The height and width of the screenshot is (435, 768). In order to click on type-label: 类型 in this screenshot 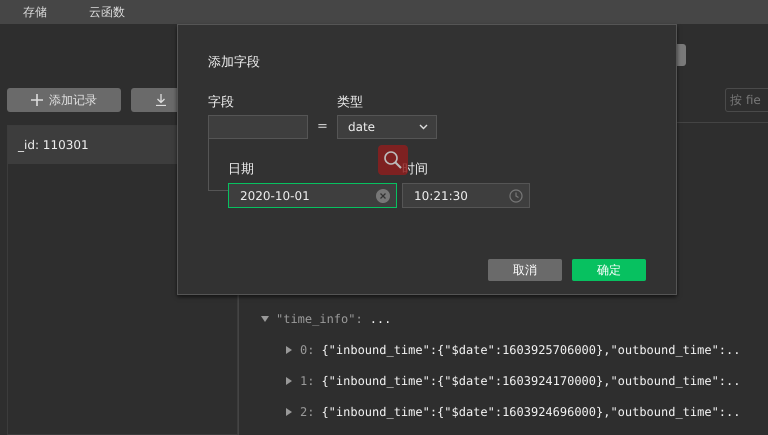, I will do `click(350, 102)`.